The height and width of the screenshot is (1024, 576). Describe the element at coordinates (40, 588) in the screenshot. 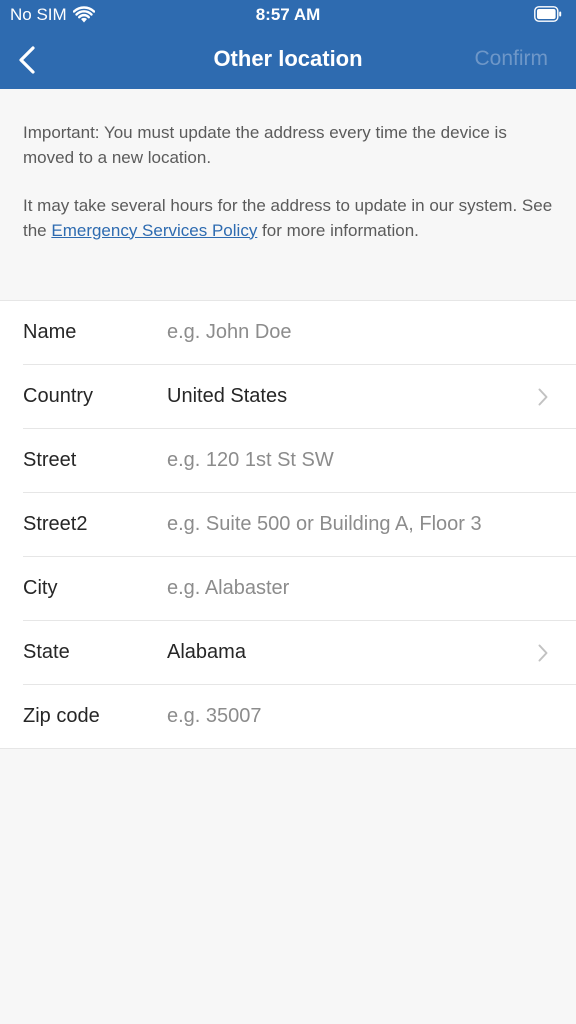

I see `city-label: City` at that location.